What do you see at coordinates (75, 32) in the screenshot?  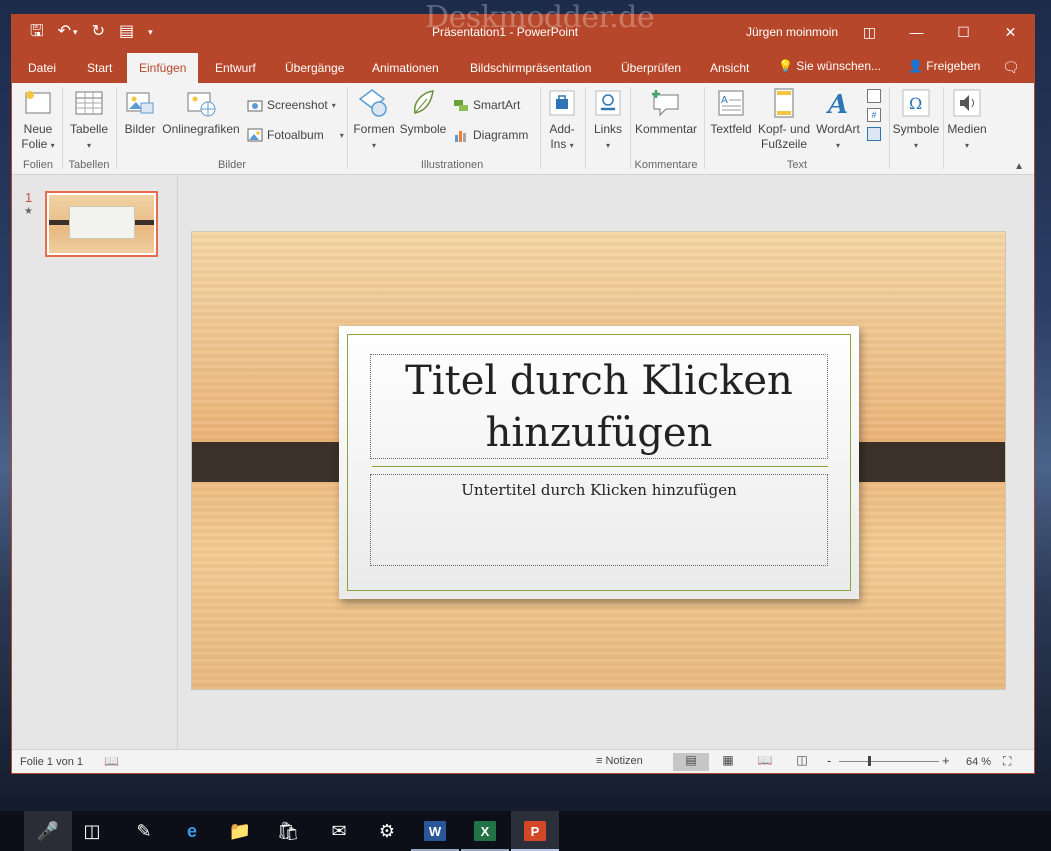 I see `undo-dropdown-icon: ▾` at bounding box center [75, 32].